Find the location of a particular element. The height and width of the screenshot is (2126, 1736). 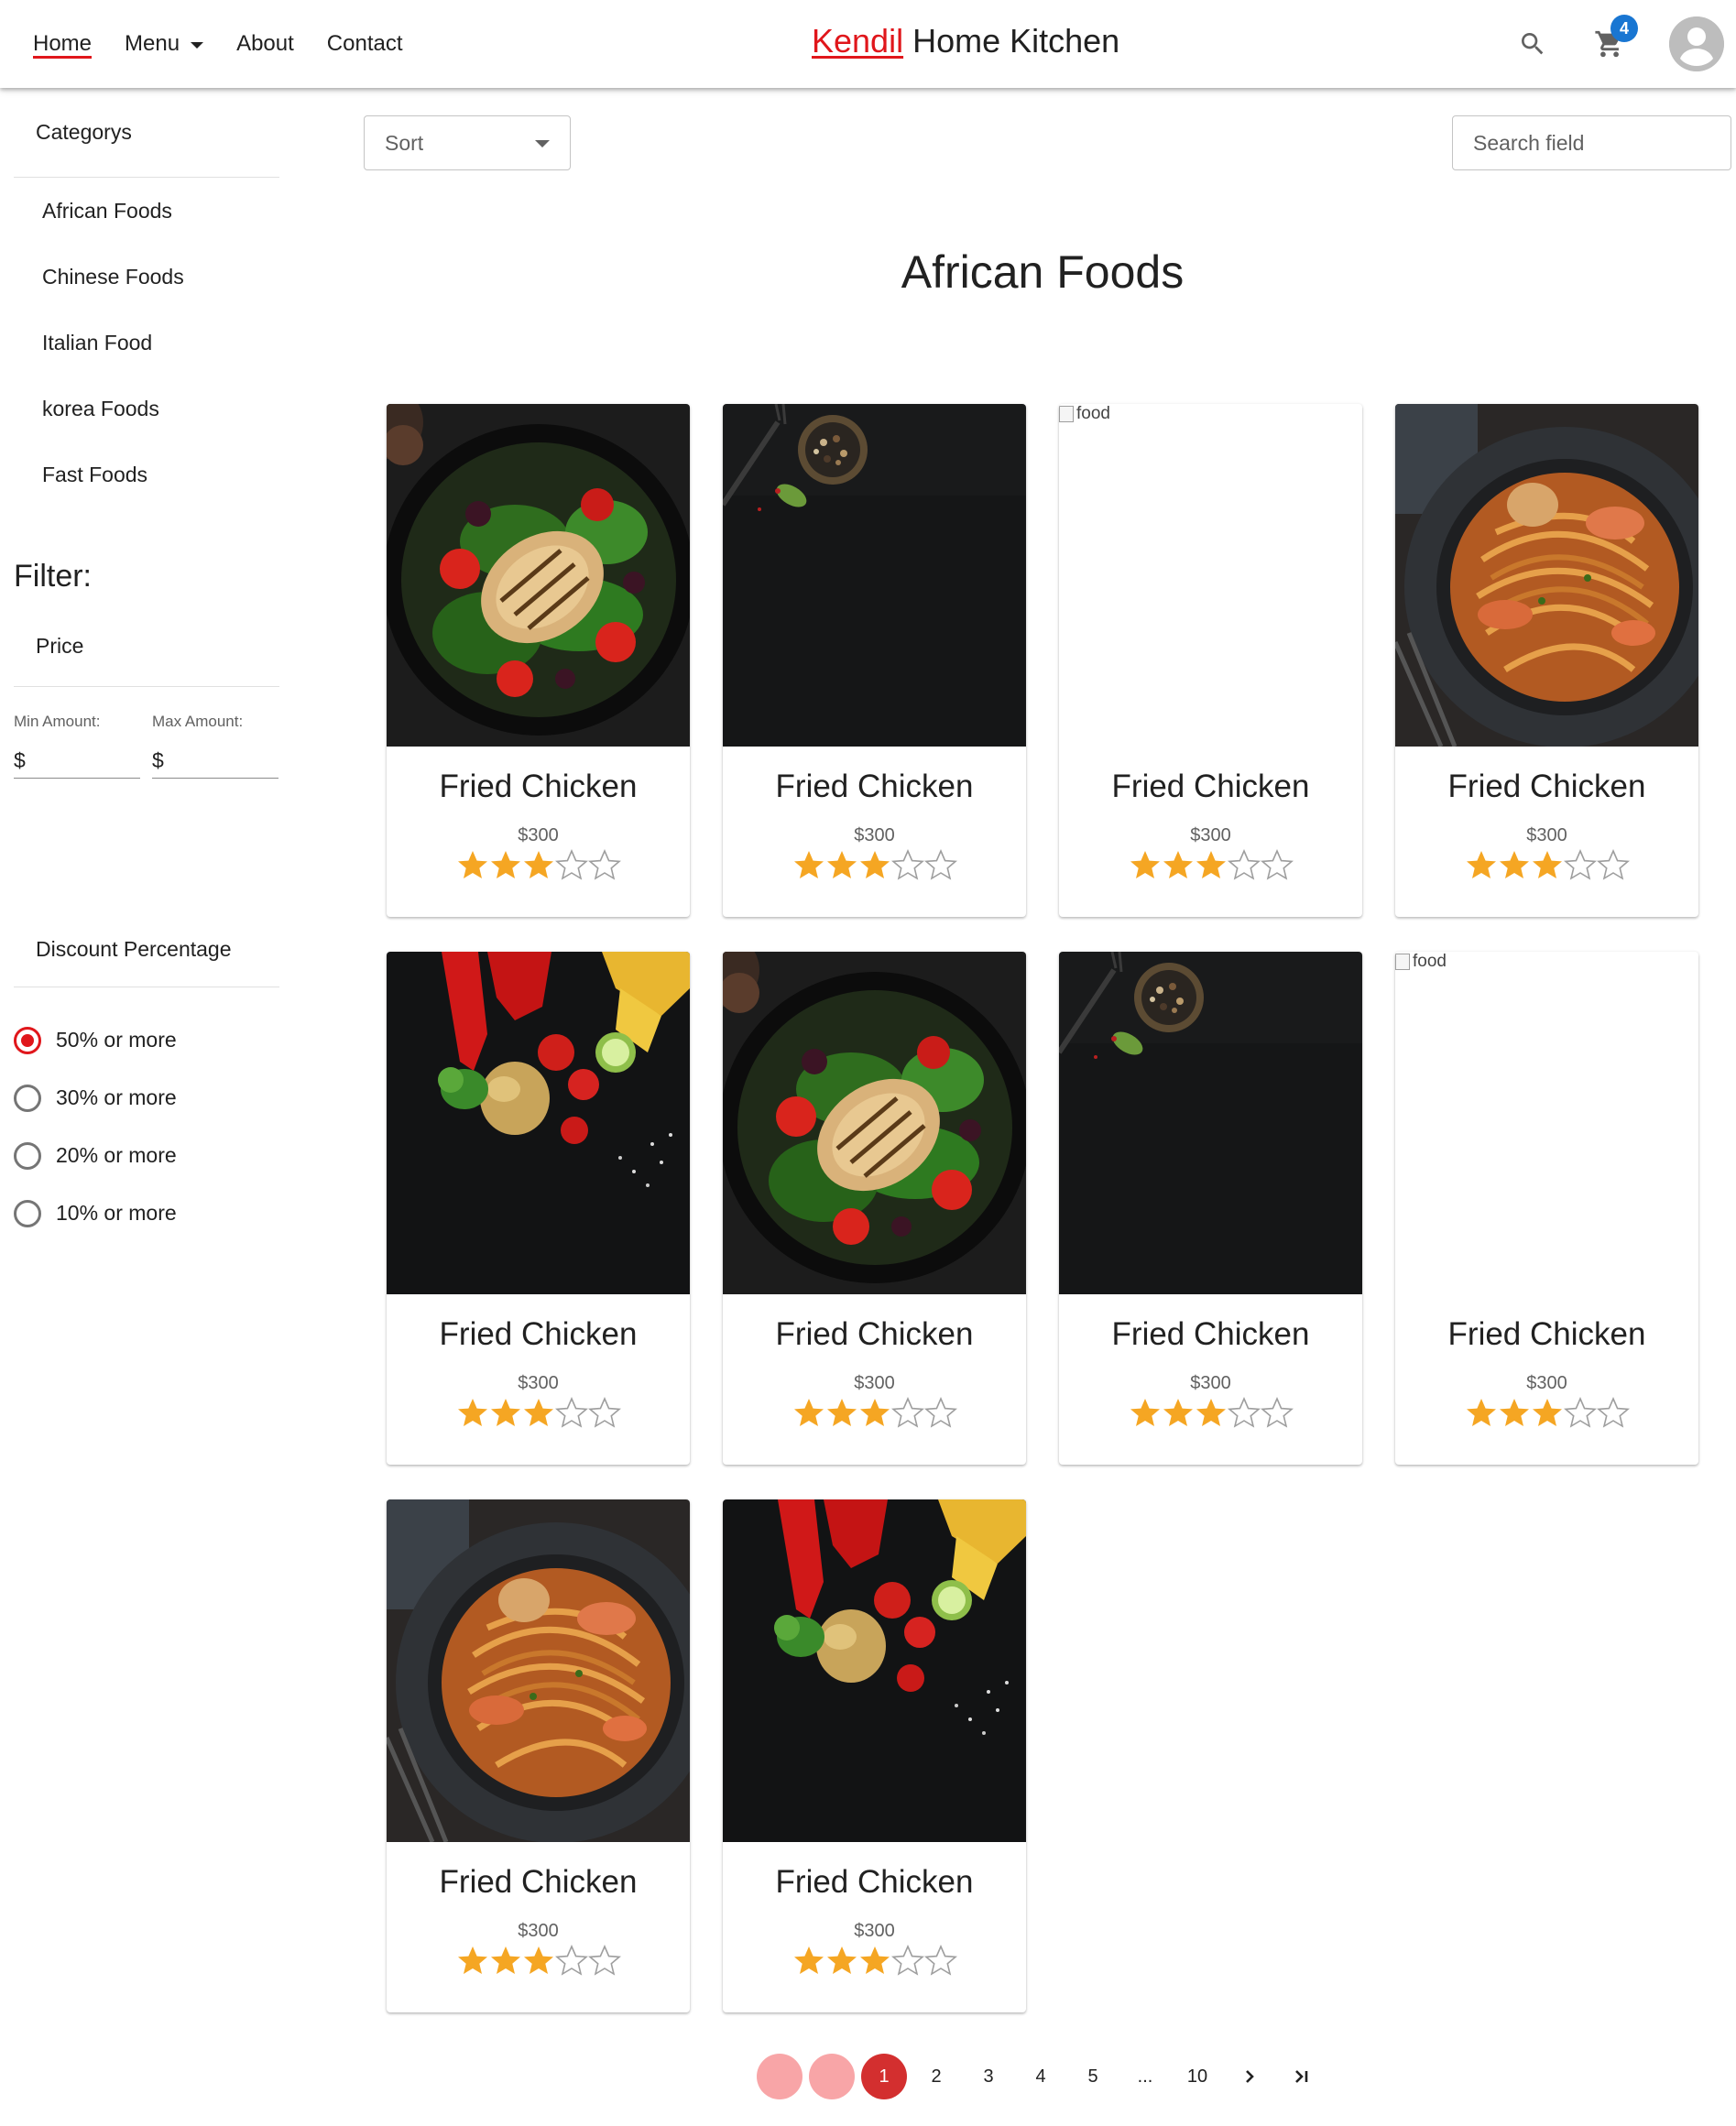

category-italian-food: Italian Food is located at coordinates (147, 343).